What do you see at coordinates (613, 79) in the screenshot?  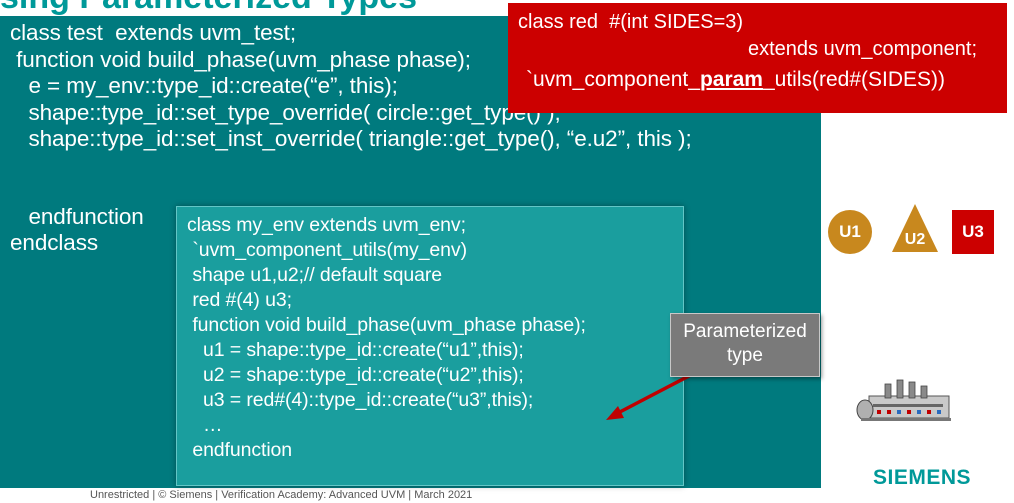 I see `red-box-line-3-prefix: `uvm_component_` at bounding box center [613, 79].